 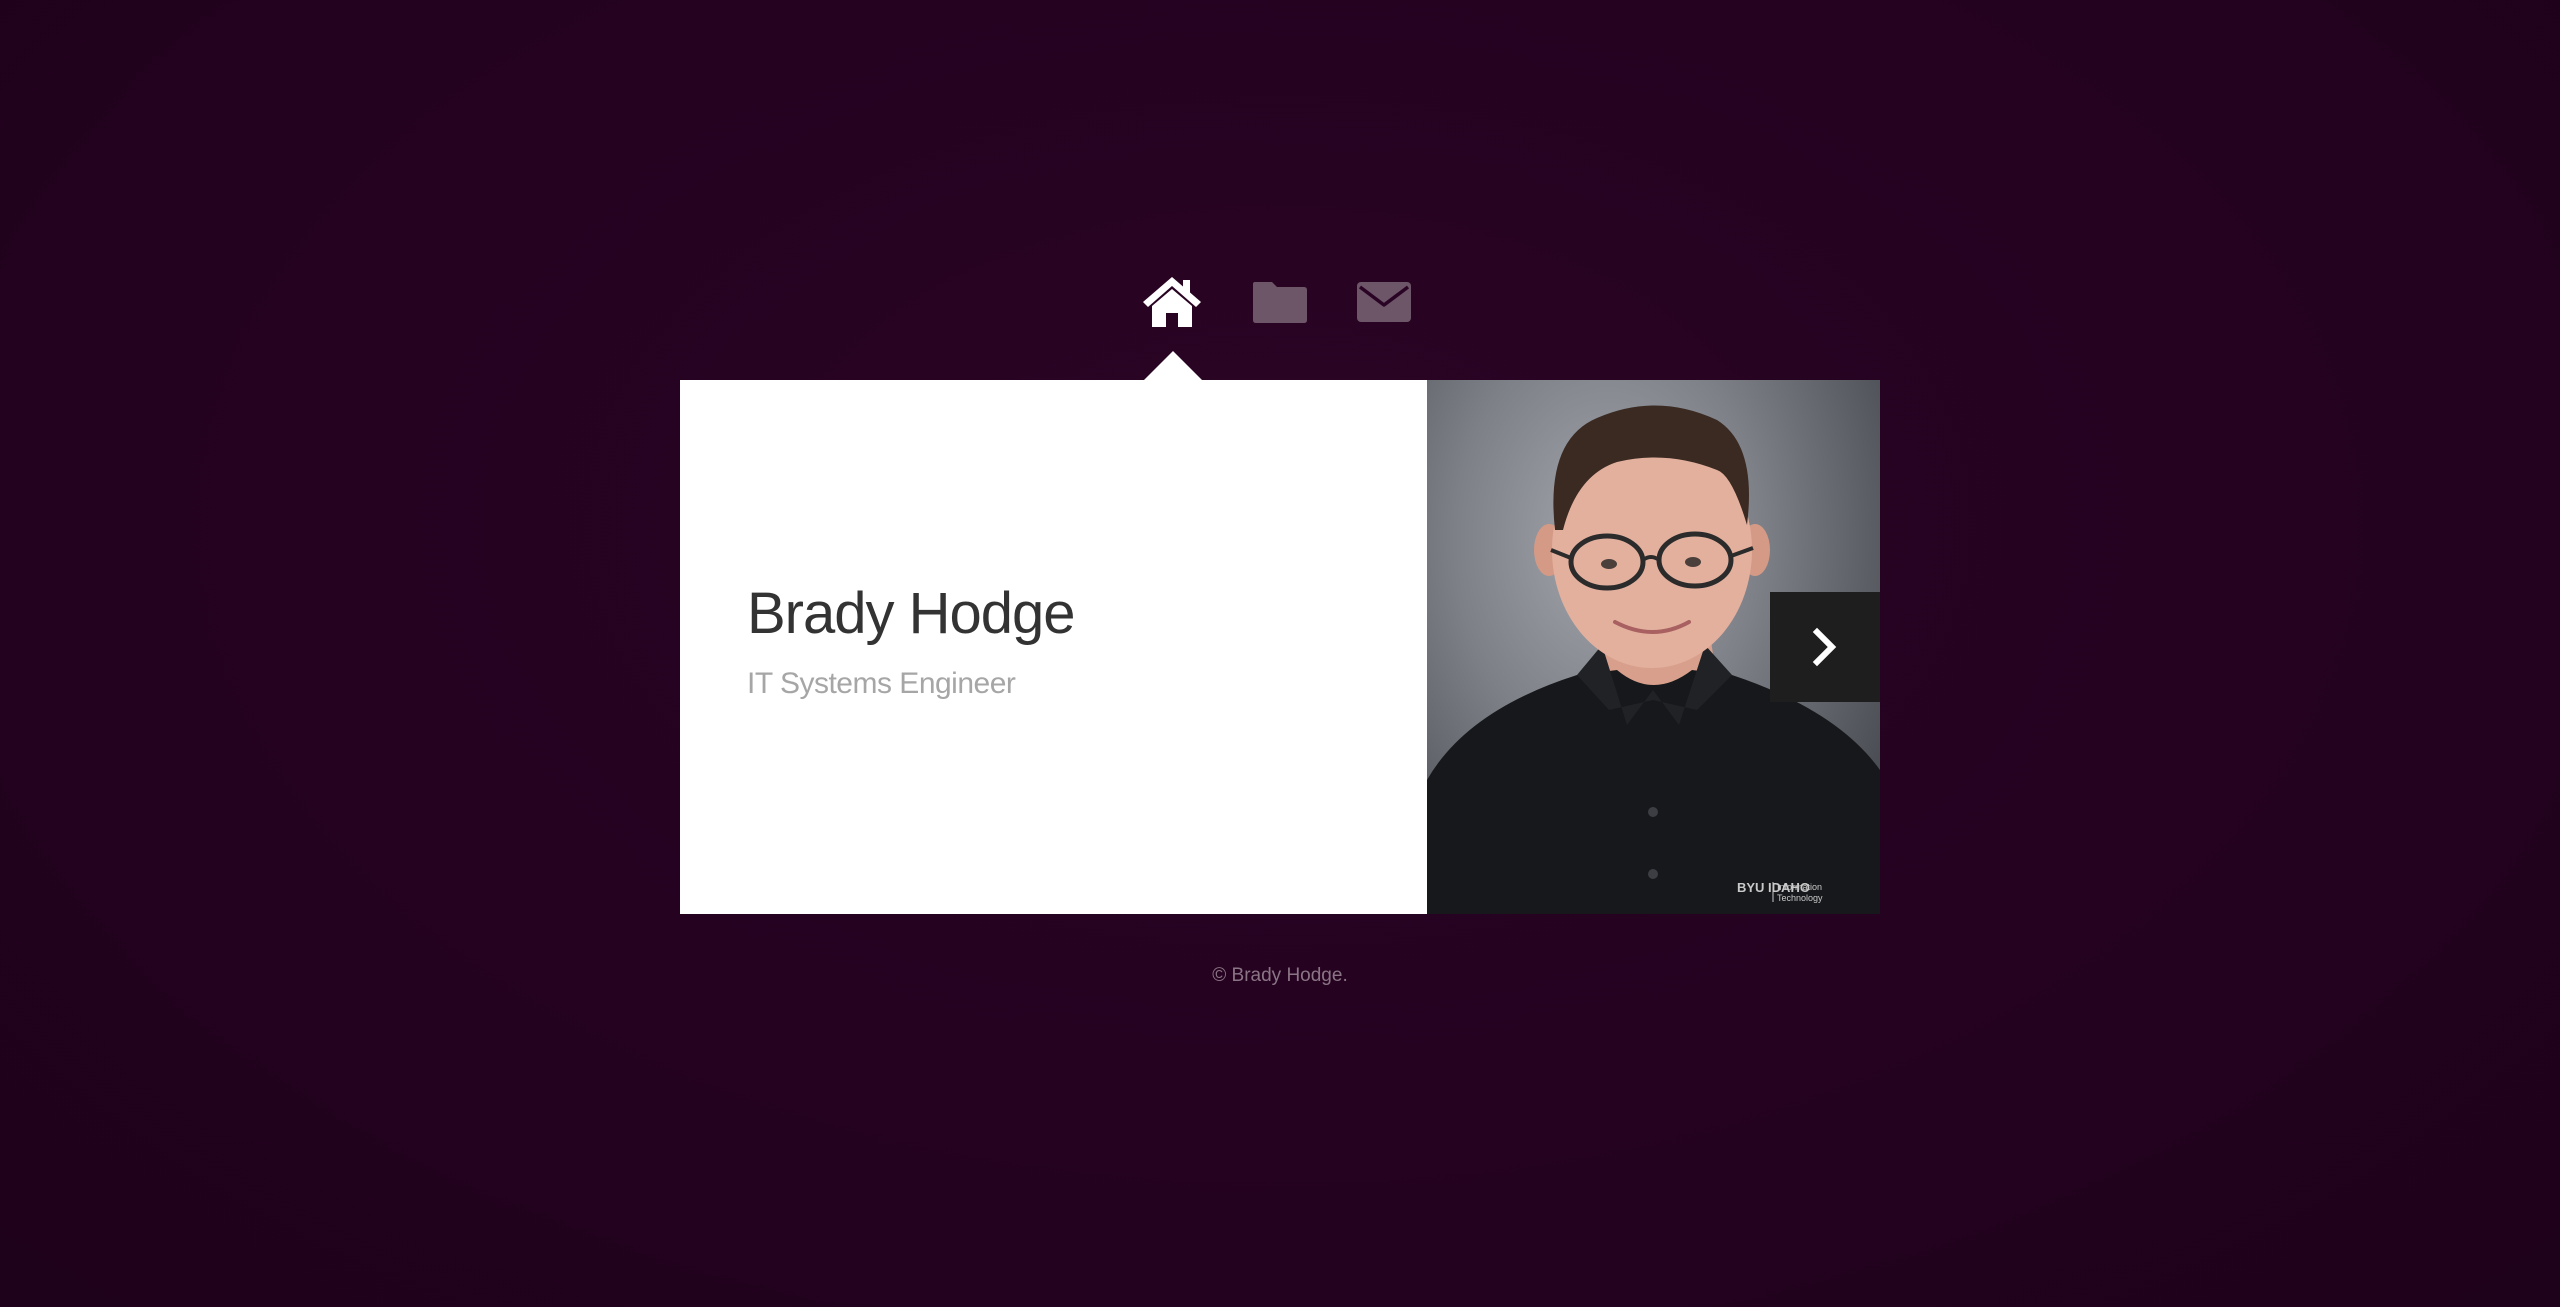 What do you see at coordinates (911, 613) in the screenshot?
I see `profile-name: Brady Hodge` at bounding box center [911, 613].